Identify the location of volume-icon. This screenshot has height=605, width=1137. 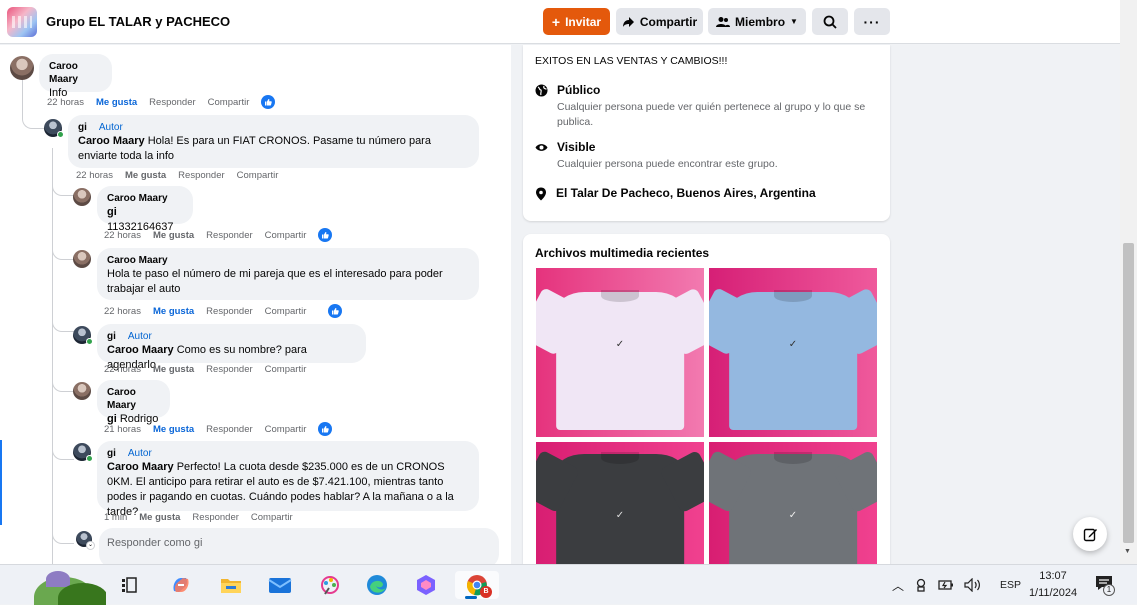
(973, 585).